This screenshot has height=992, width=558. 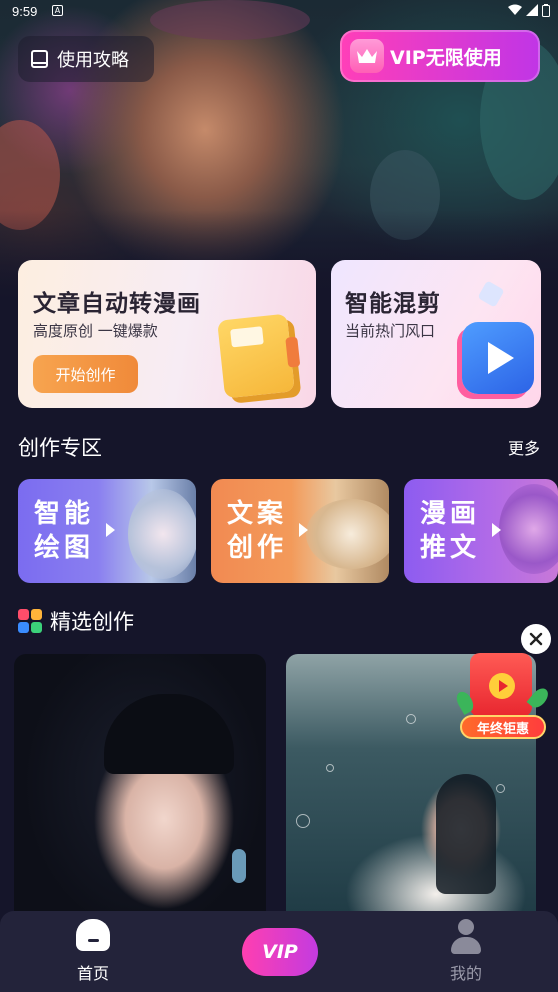 What do you see at coordinates (503, 727) in the screenshot?
I see `promo-label: 年终钜惠` at bounding box center [503, 727].